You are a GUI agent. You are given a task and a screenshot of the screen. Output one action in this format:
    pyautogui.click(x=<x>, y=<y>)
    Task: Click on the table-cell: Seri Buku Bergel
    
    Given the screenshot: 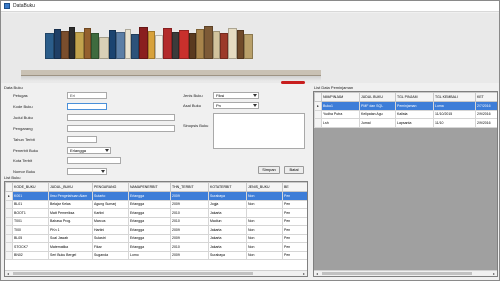 What is the action you would take?
    pyautogui.click(x=70, y=255)
    